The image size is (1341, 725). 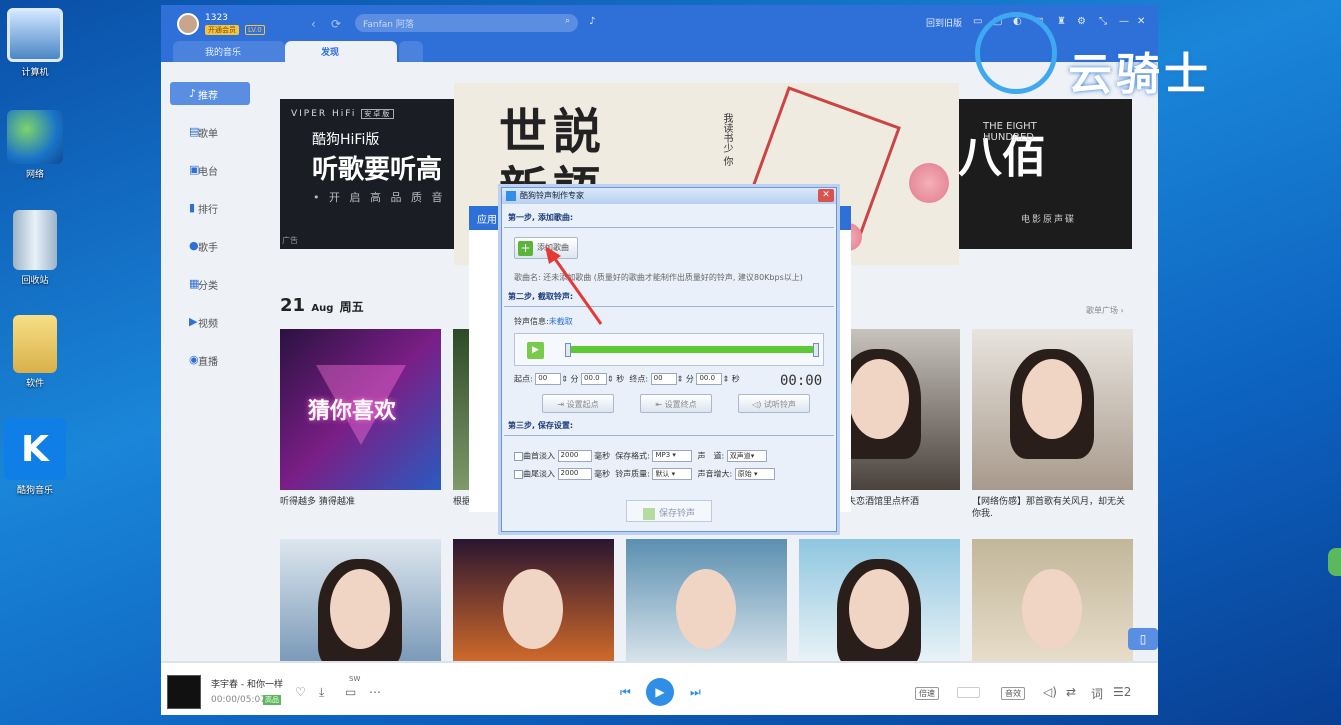 I want to click on sidebar-item-label: 分类, so click(x=208, y=286).